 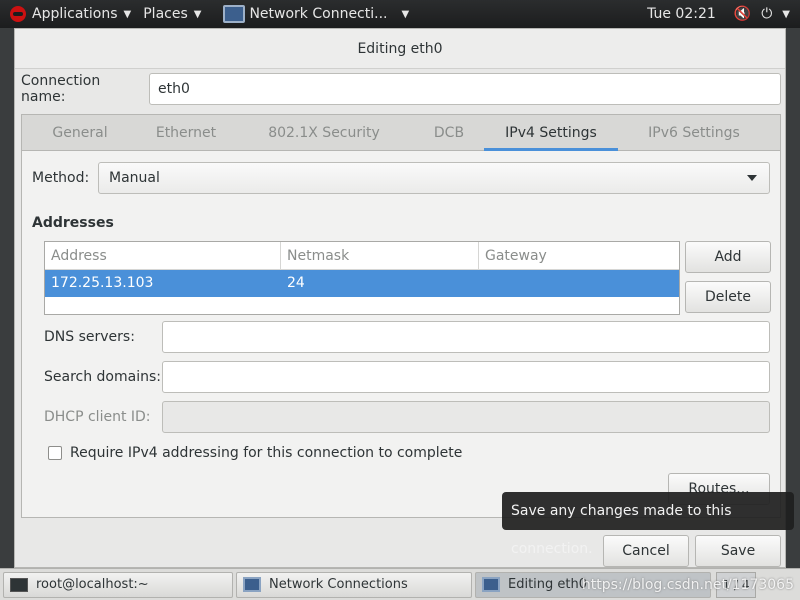 I want to click on clock: Tue 02:21, so click(x=681, y=14).